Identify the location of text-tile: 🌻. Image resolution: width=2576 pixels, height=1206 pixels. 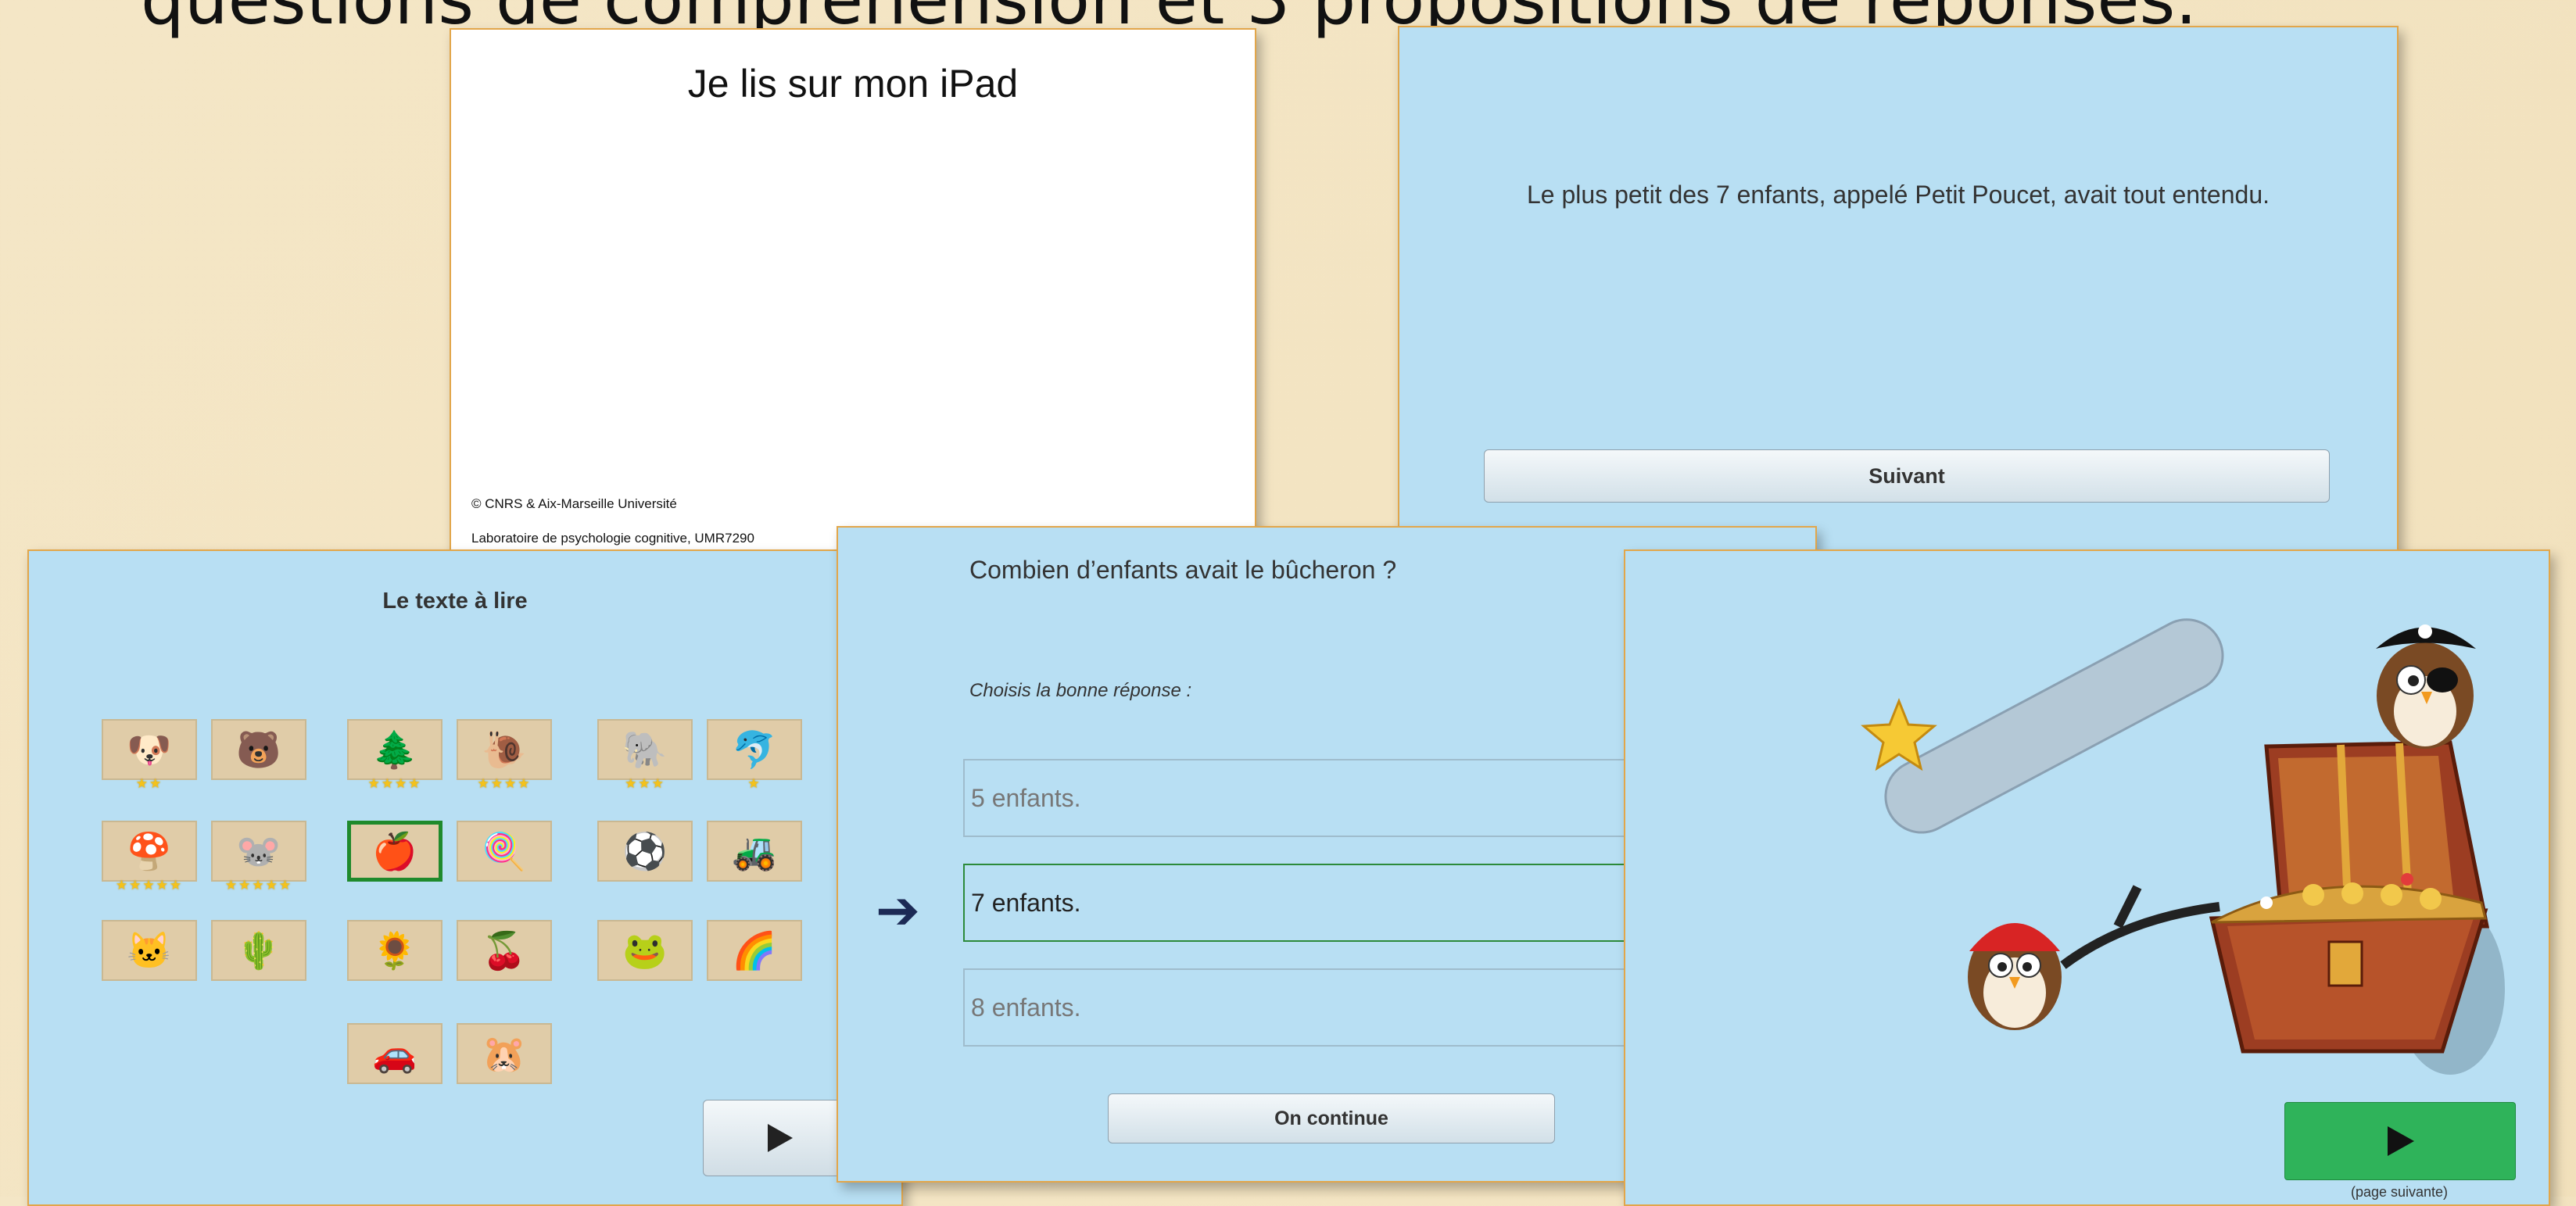
(394, 950).